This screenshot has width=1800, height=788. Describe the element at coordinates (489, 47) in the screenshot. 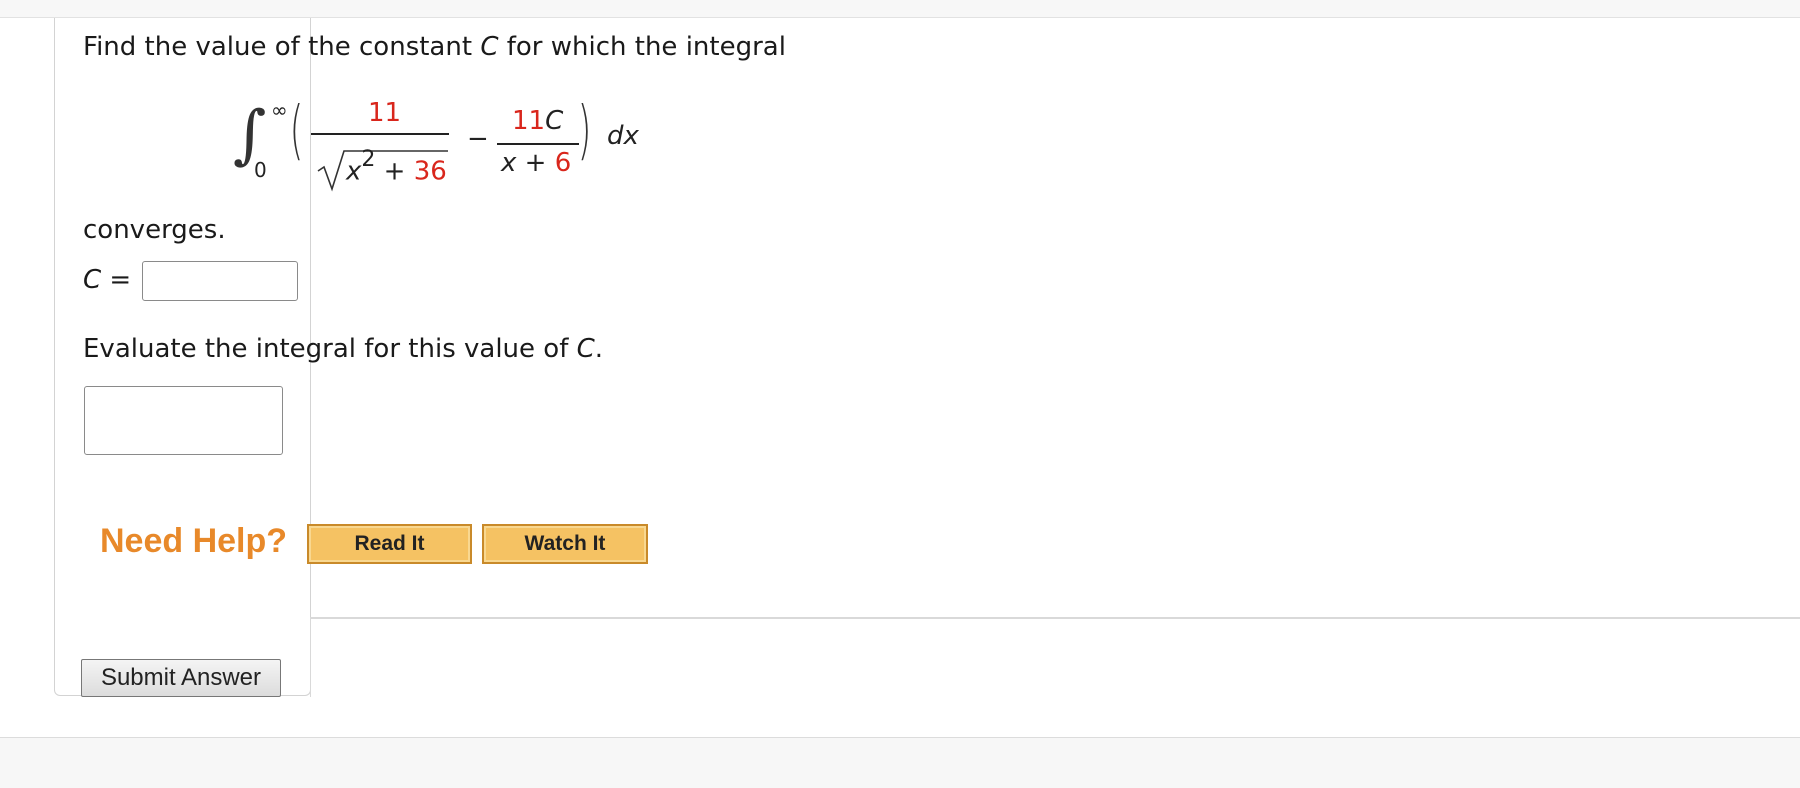

I see `prompt-var: C` at that location.